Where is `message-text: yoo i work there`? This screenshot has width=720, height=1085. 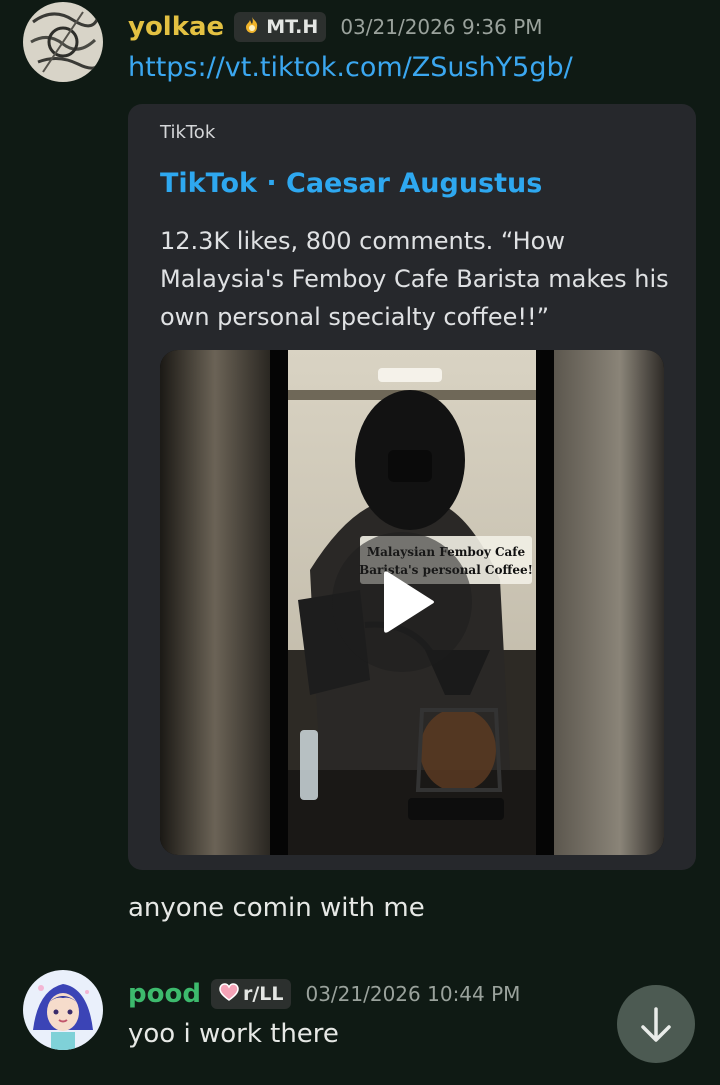
message-text: yoo i work there is located at coordinates (233, 1034).